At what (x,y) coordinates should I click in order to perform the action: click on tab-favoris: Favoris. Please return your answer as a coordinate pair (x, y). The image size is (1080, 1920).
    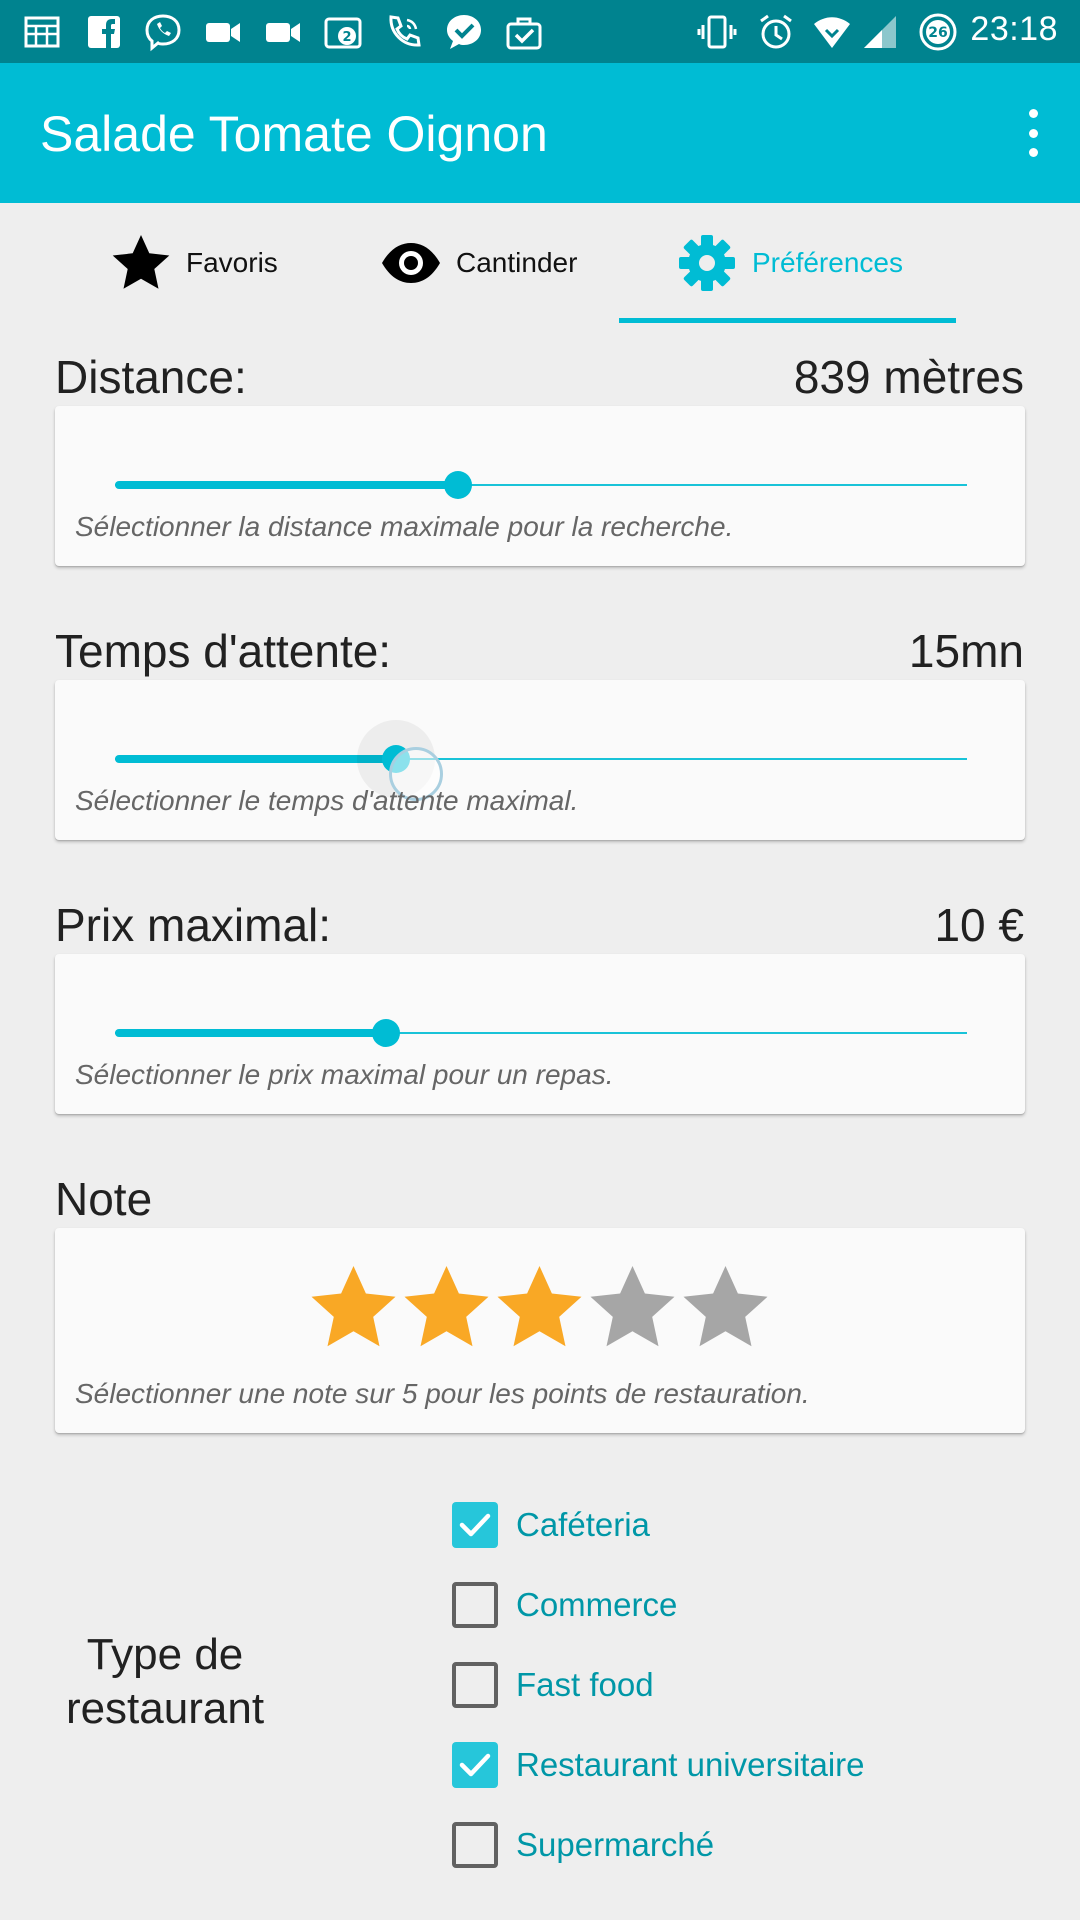
    Looking at the image, I should click on (194, 263).